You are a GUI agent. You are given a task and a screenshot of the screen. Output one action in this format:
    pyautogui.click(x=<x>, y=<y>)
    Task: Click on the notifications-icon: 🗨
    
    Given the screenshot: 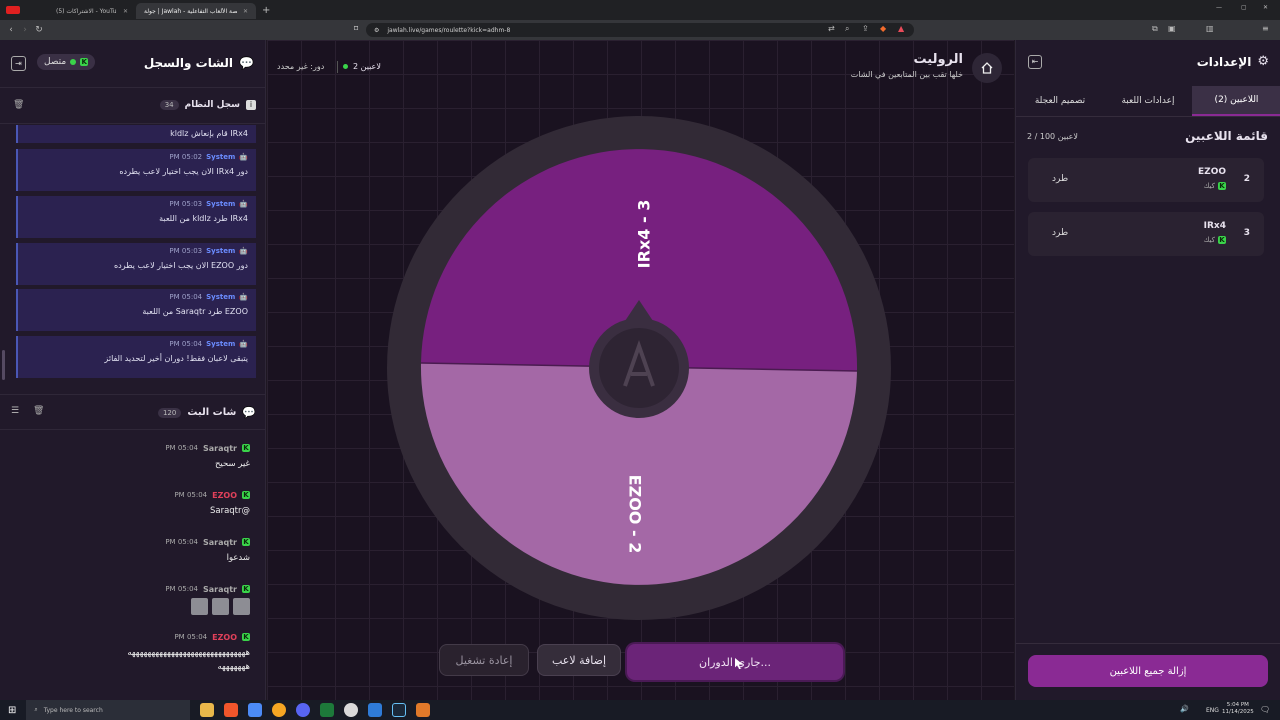 What is the action you would take?
    pyautogui.click(x=1265, y=709)
    